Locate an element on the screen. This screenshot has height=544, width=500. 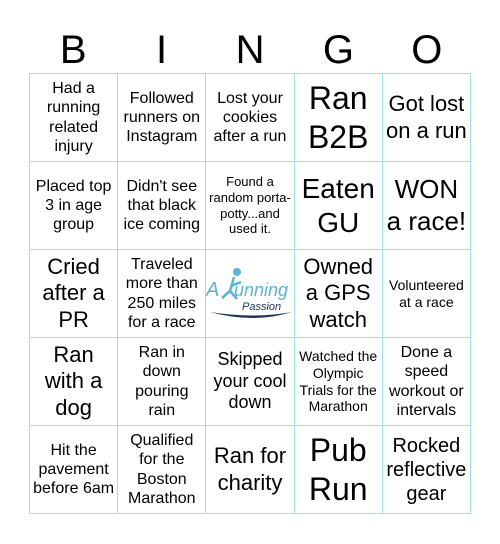
free-space-cell: Aunning Passion is located at coordinates (250, 294).